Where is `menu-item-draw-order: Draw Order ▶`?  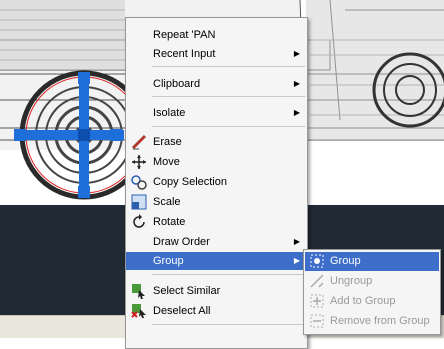 menu-item-draw-order: Draw Order ▶ is located at coordinates (216, 242).